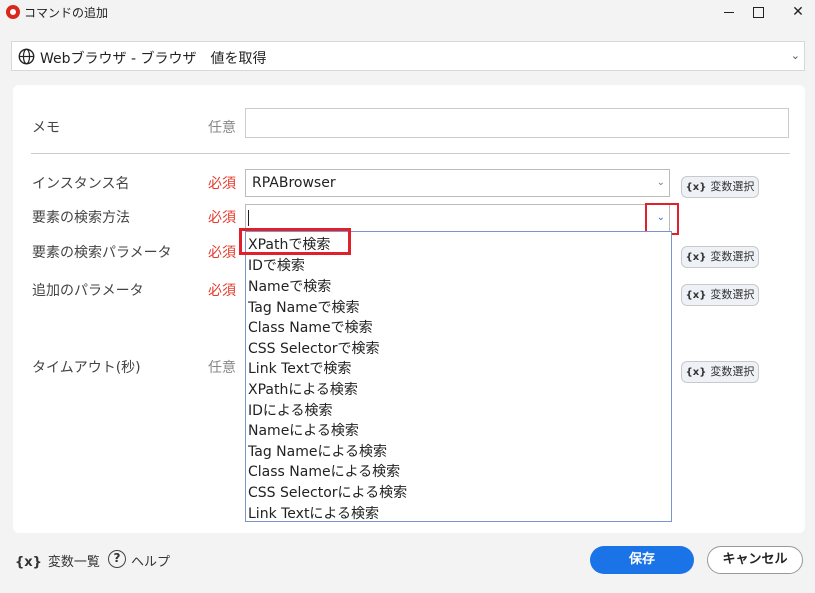 The image size is (815, 593). I want to click on dropdown-option-css-selector-by: CSS Selectorによる検索, so click(327, 492).